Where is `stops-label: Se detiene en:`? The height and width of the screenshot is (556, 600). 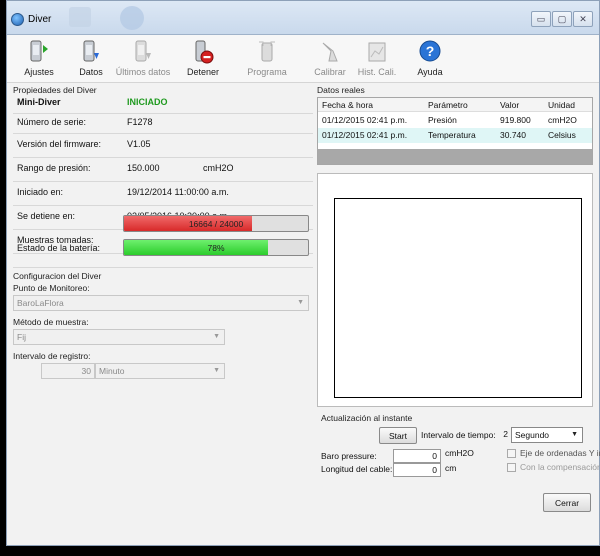
stops-label: Se detiene en: is located at coordinates (46, 216).